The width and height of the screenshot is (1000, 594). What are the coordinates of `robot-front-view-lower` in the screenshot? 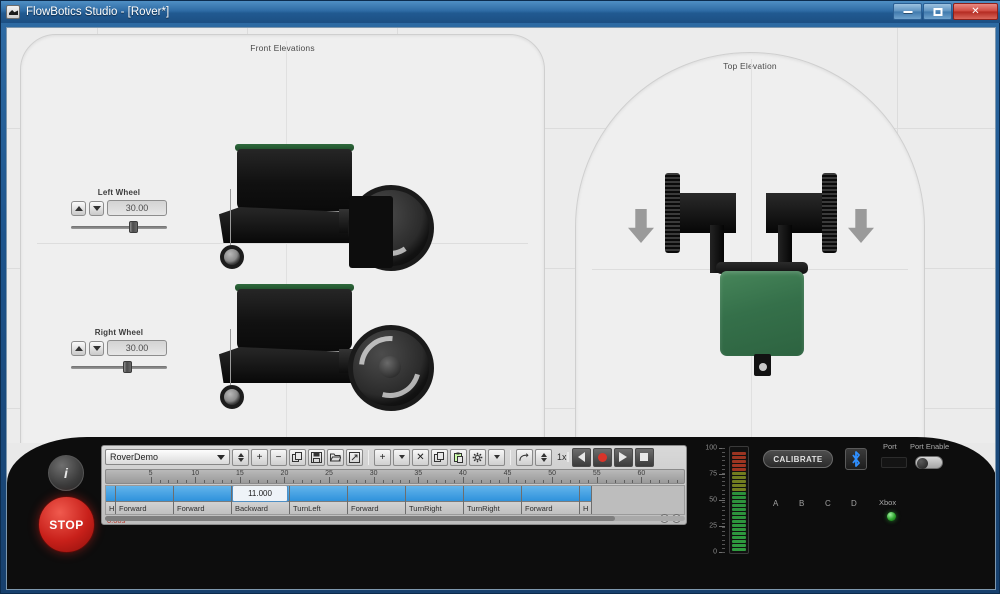 It's located at (326, 351).